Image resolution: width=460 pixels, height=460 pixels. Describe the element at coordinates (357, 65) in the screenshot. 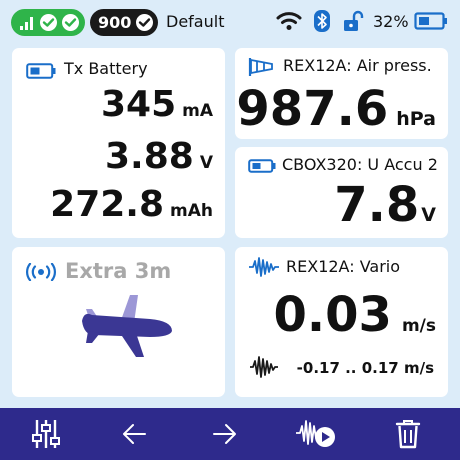

I see `widget-title: REX12A: Air press.` at that location.